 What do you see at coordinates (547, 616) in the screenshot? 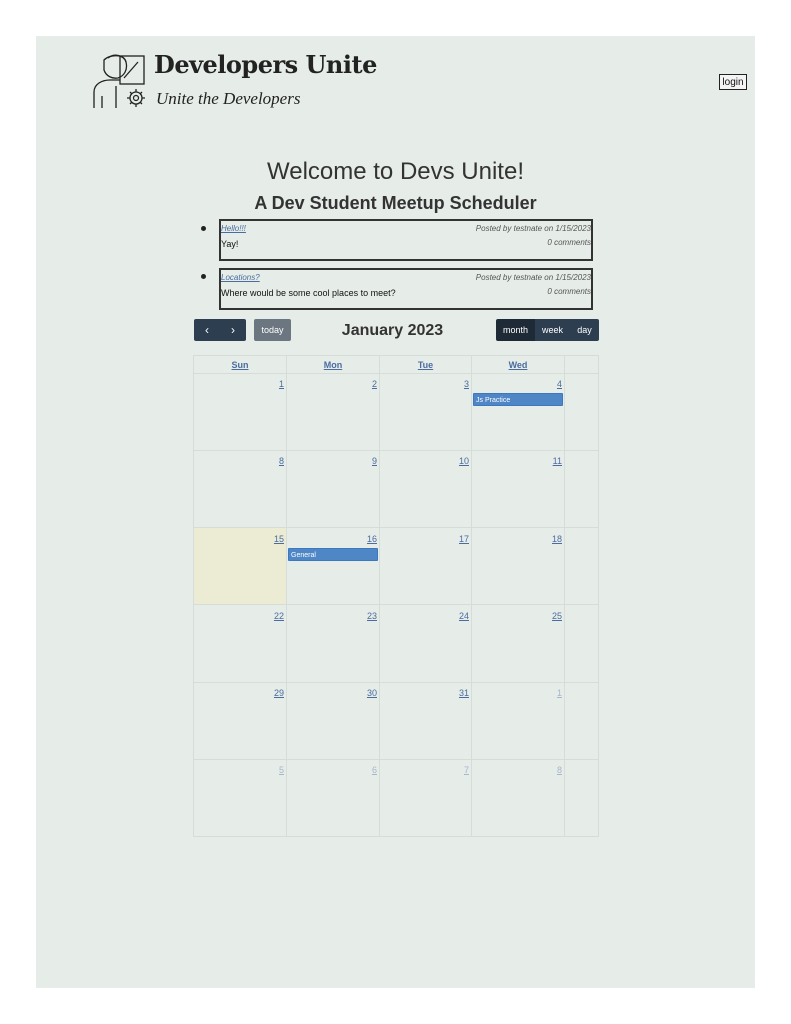
I see `day-number: 25` at bounding box center [547, 616].